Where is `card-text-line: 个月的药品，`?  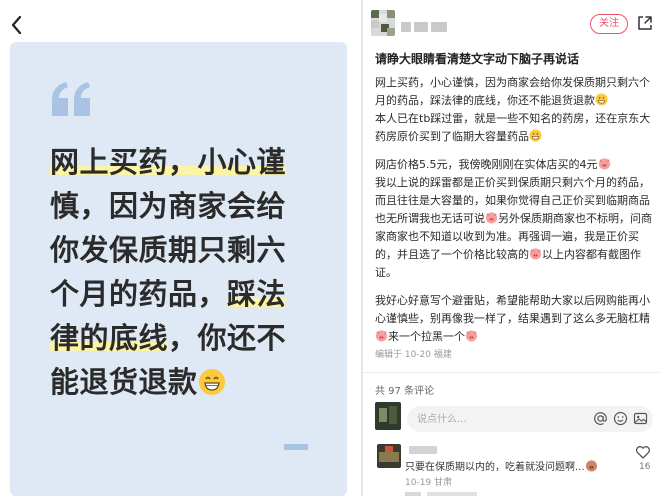
card-text-line: 个月的药品， is located at coordinates (139, 294).